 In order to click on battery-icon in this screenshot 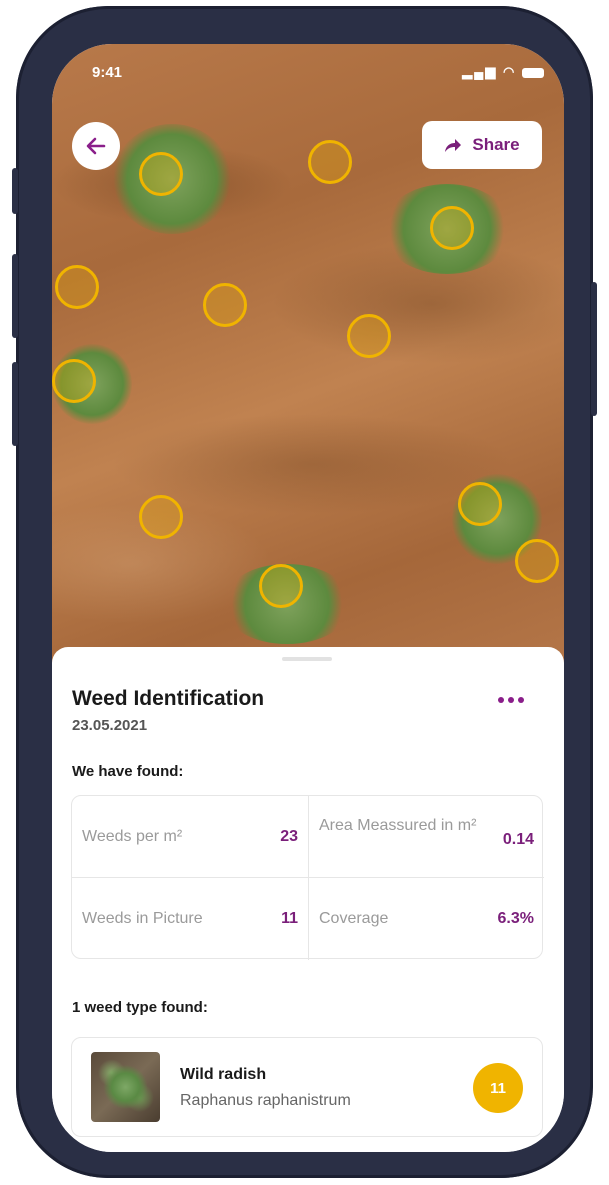, I will do `click(533, 72)`.